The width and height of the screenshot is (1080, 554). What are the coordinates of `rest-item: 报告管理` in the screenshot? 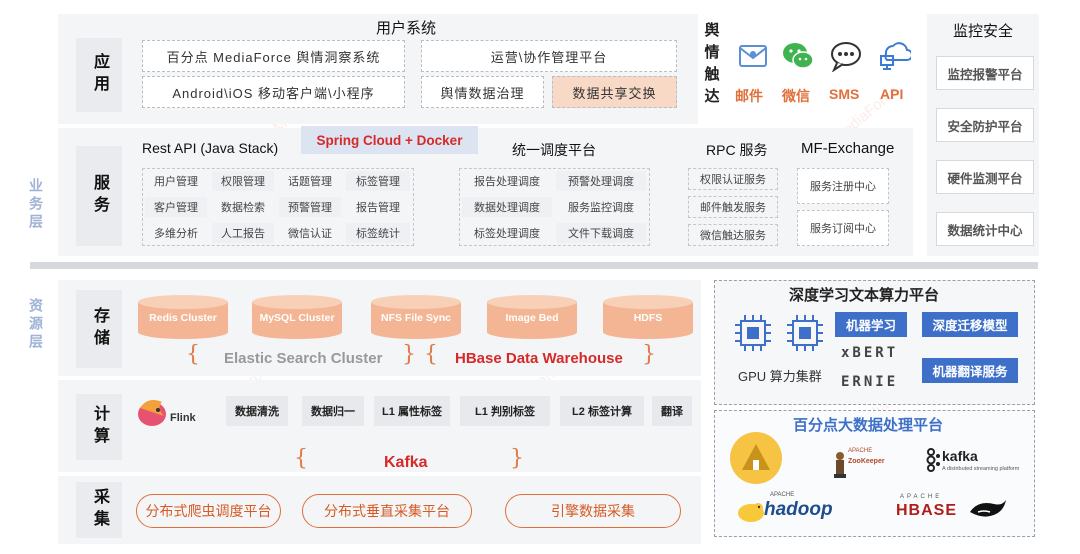 It's located at (378, 208).